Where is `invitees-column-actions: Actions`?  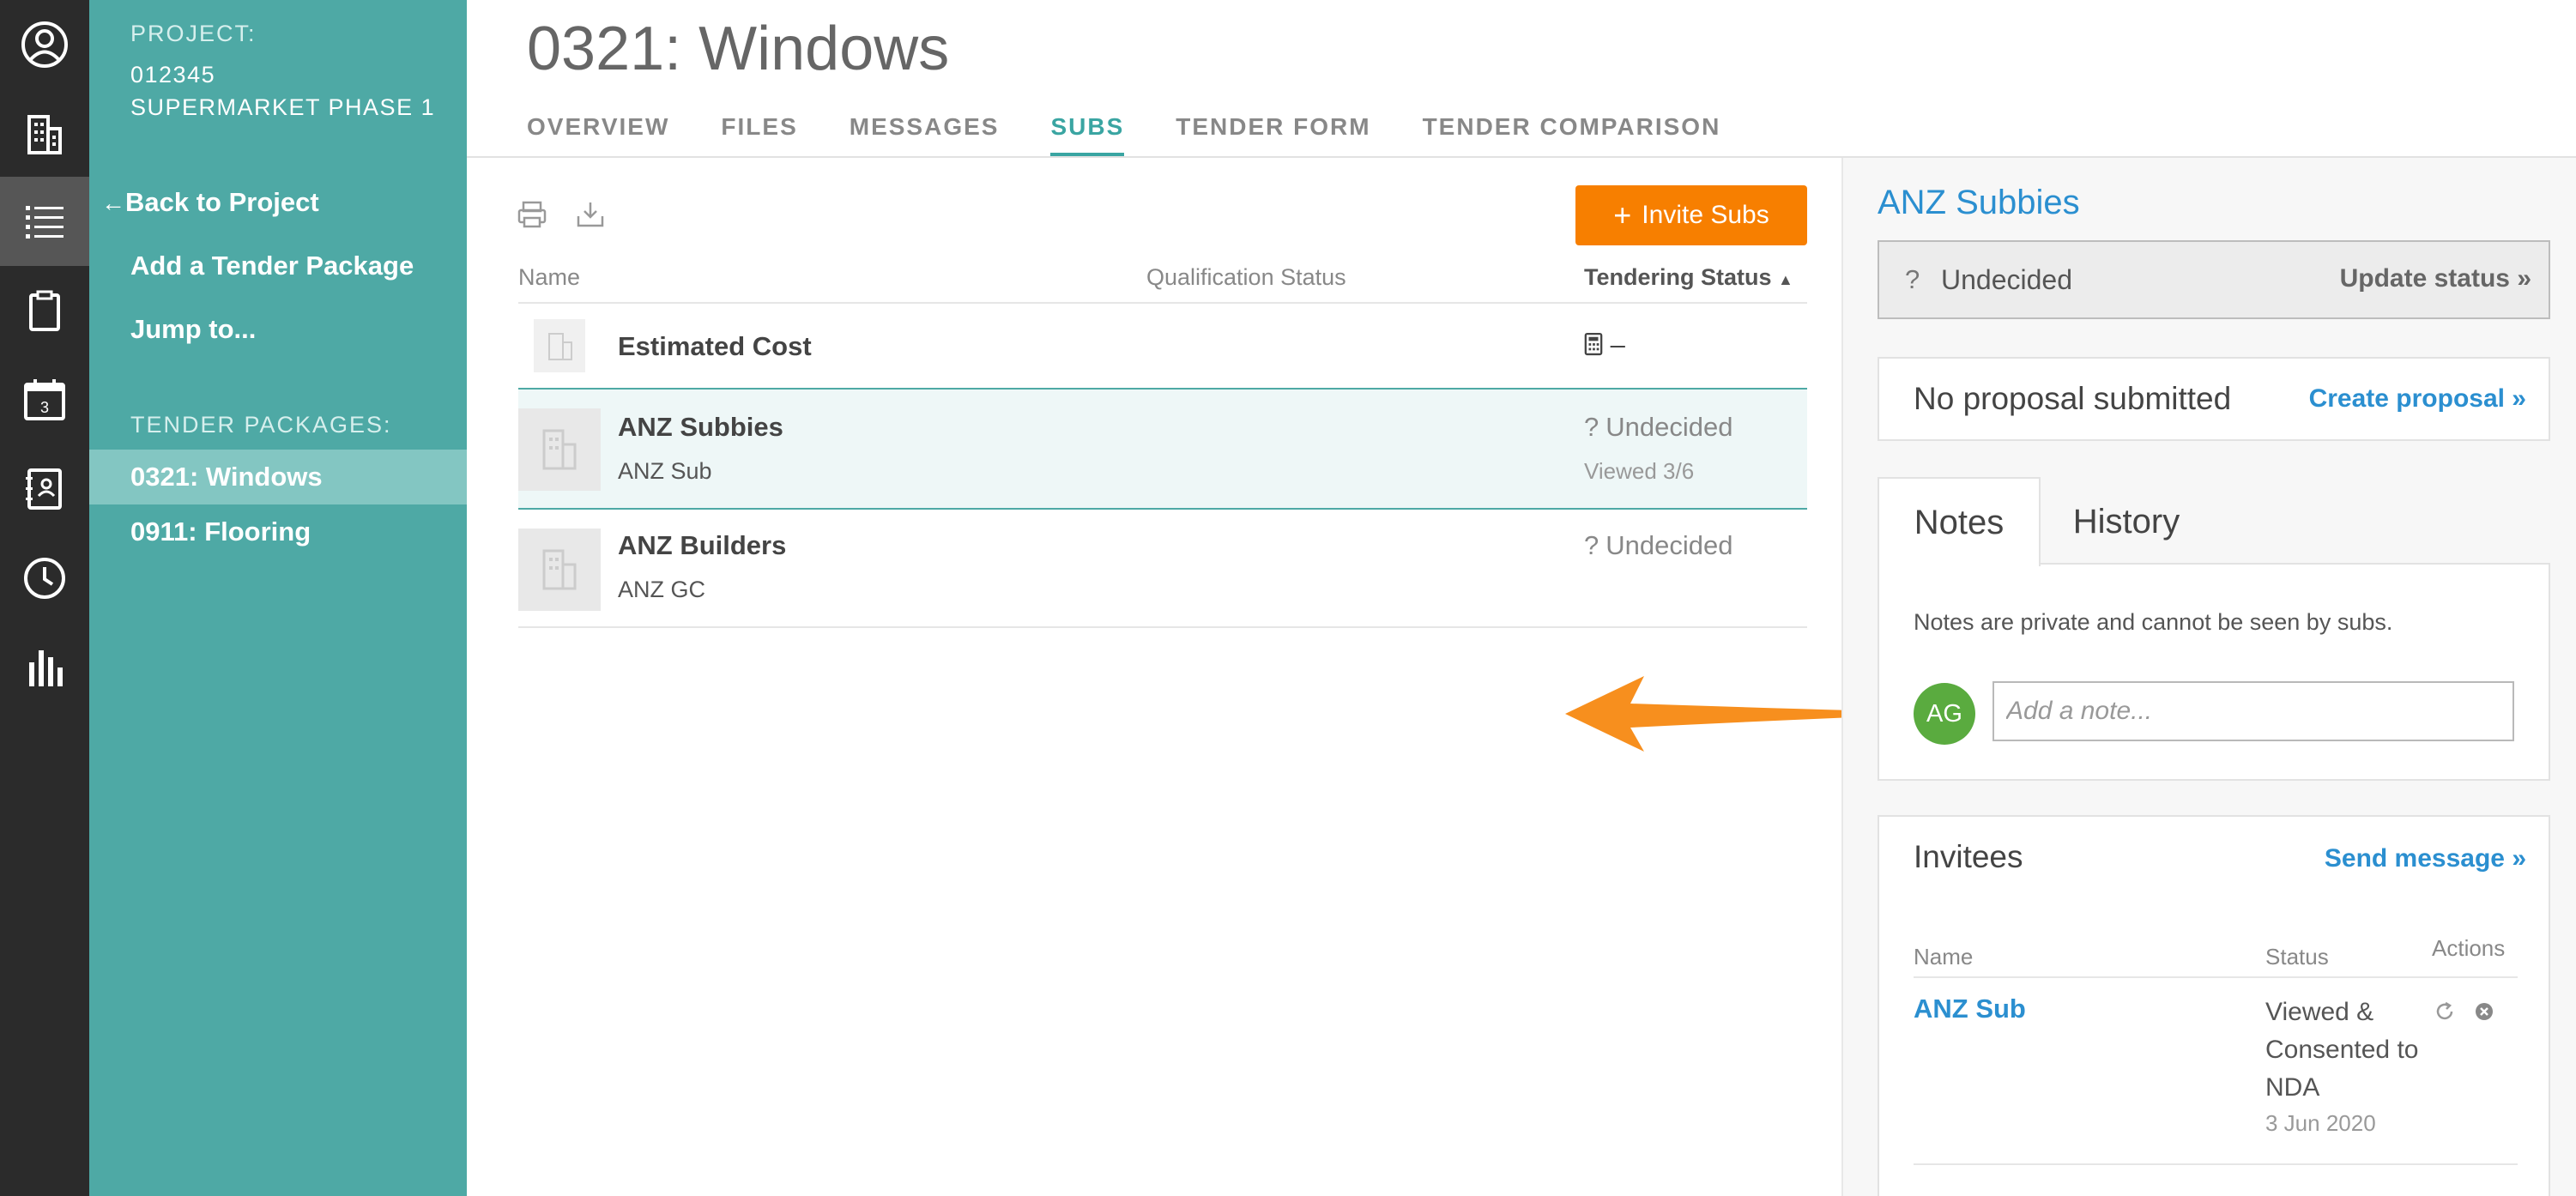 invitees-column-actions: Actions is located at coordinates (2469, 948).